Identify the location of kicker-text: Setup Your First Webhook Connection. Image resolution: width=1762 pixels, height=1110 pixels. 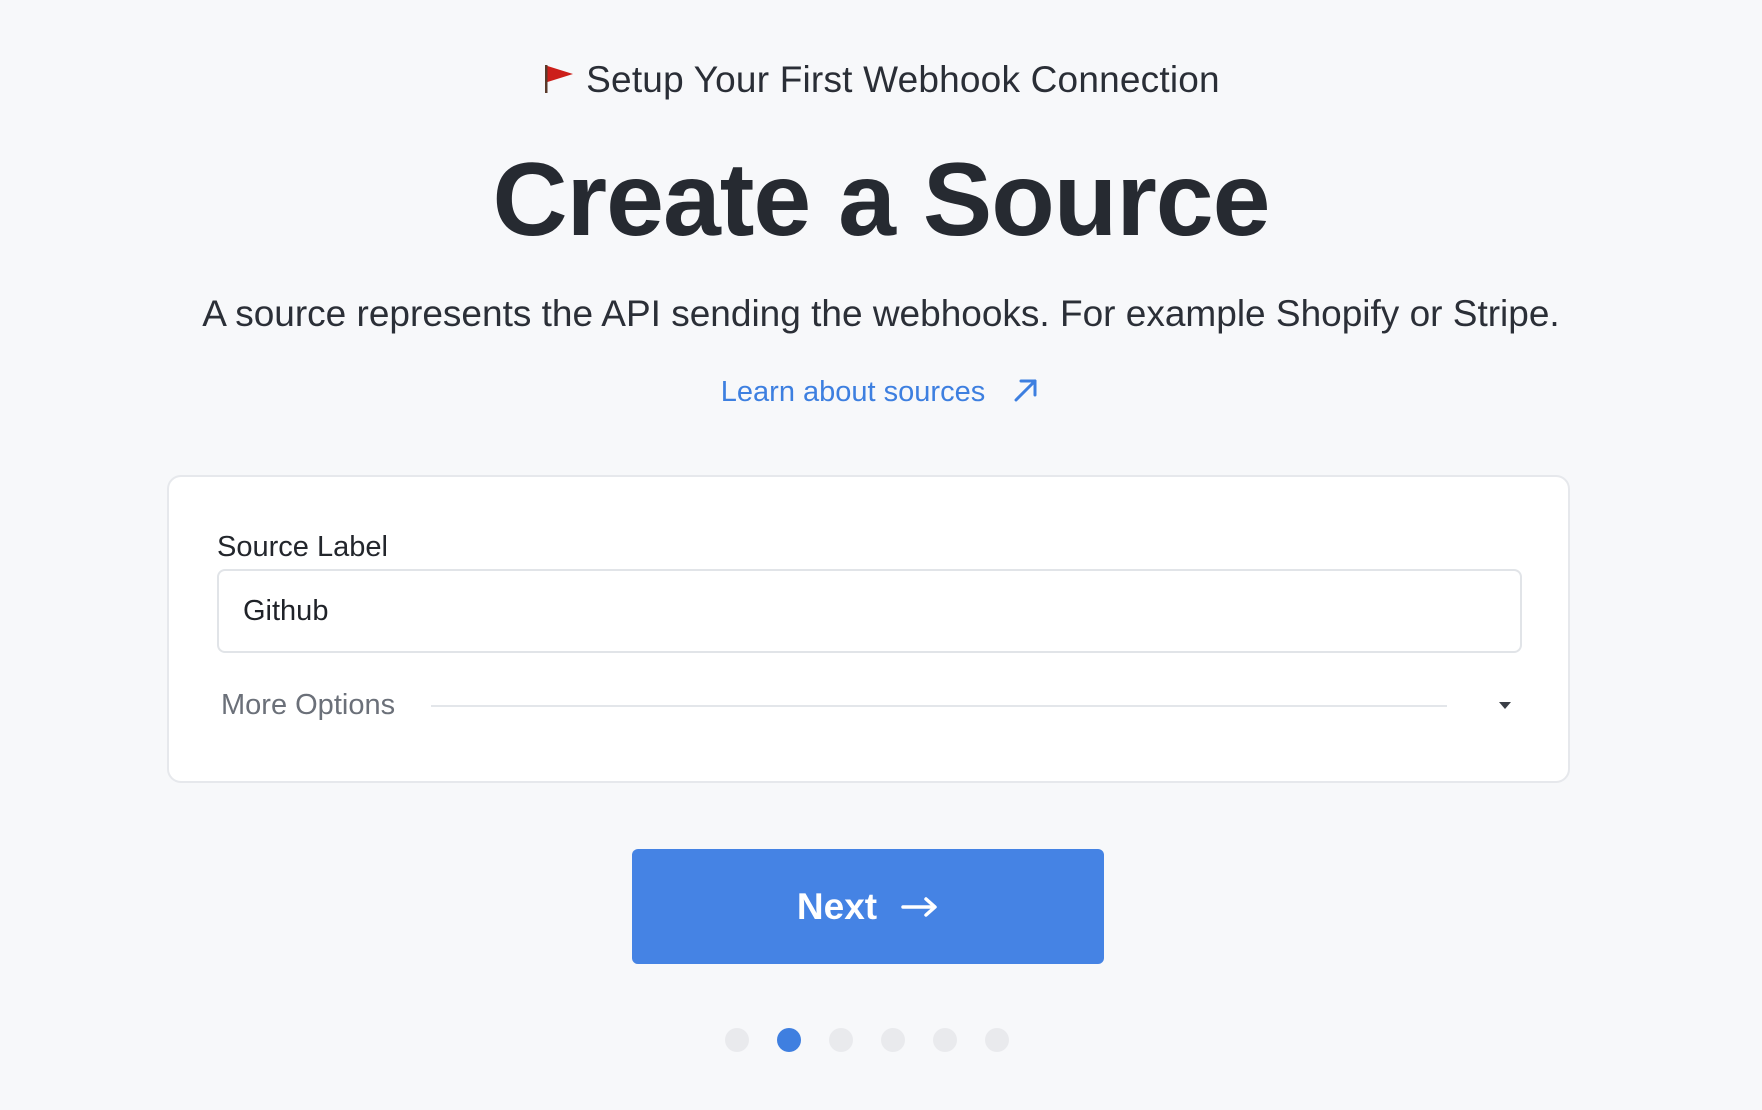
(903, 79).